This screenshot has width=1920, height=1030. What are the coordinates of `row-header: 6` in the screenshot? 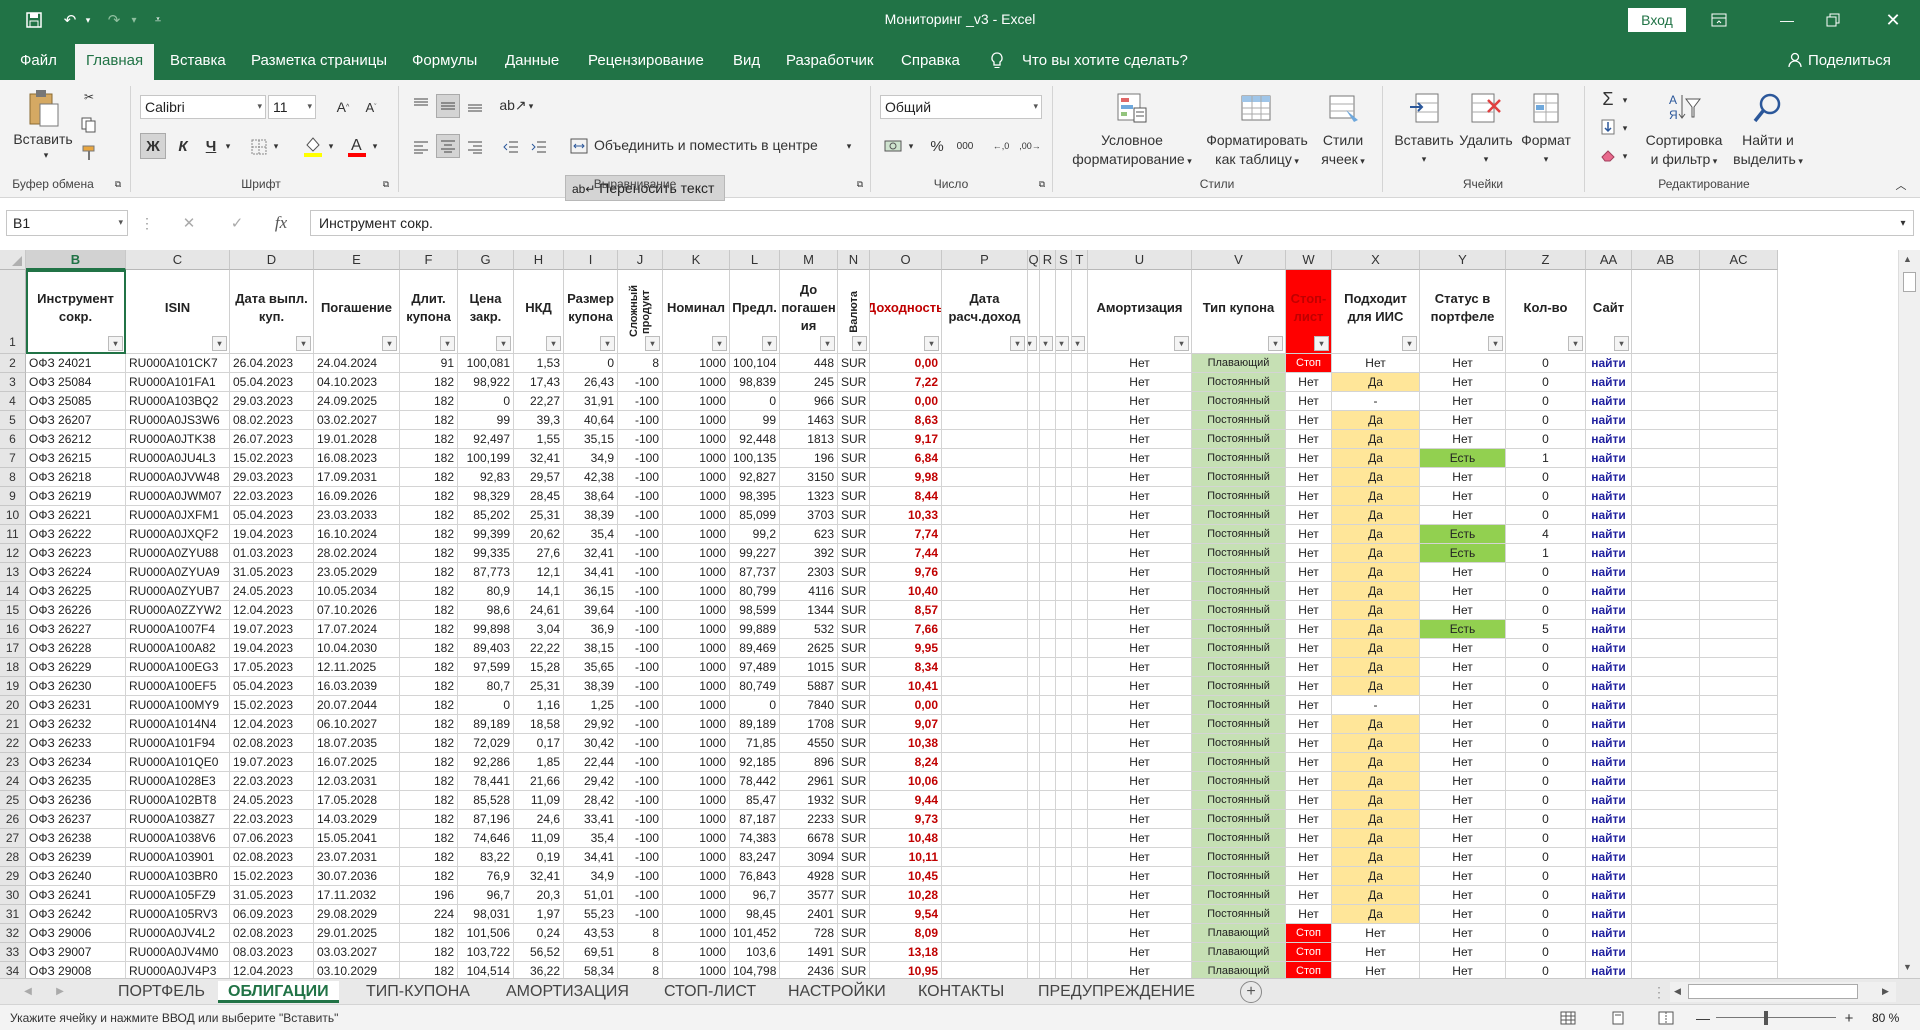 It's located at (13, 439).